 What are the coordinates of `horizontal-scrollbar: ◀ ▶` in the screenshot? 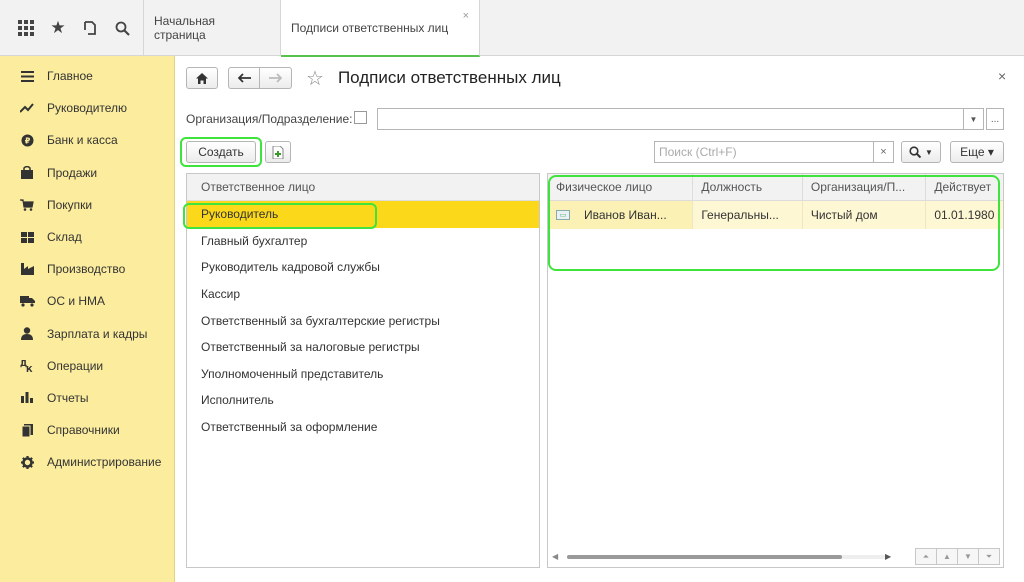 It's located at (725, 557).